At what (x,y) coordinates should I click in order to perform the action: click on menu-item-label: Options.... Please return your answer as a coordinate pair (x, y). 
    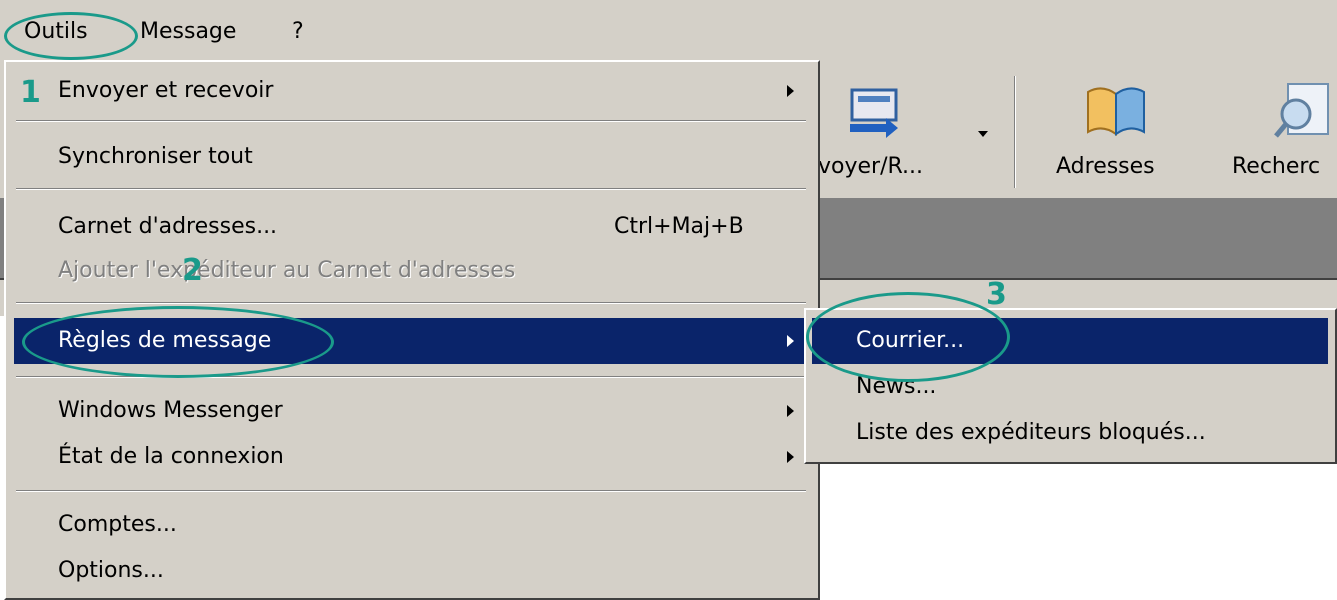
    Looking at the image, I should click on (111, 570).